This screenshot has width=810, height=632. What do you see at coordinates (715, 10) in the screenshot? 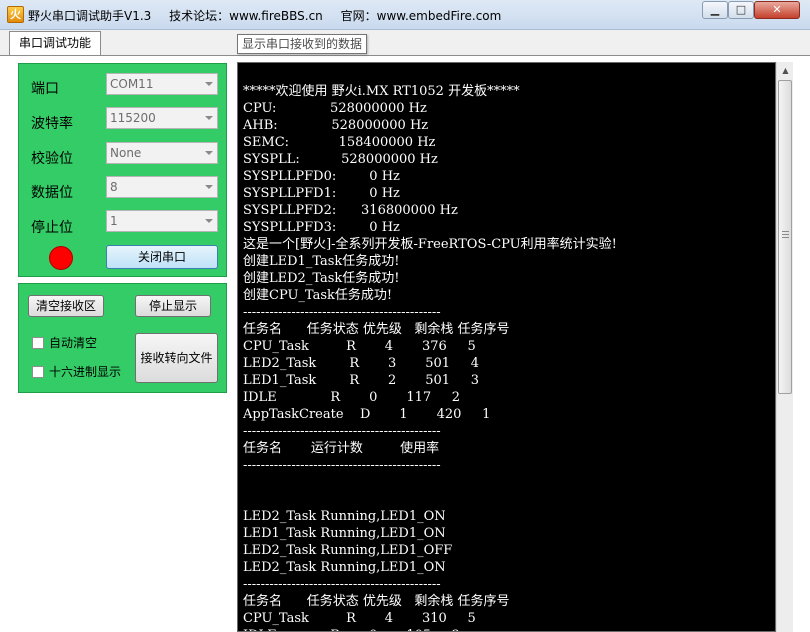
I see `minimize-button: ▁` at bounding box center [715, 10].